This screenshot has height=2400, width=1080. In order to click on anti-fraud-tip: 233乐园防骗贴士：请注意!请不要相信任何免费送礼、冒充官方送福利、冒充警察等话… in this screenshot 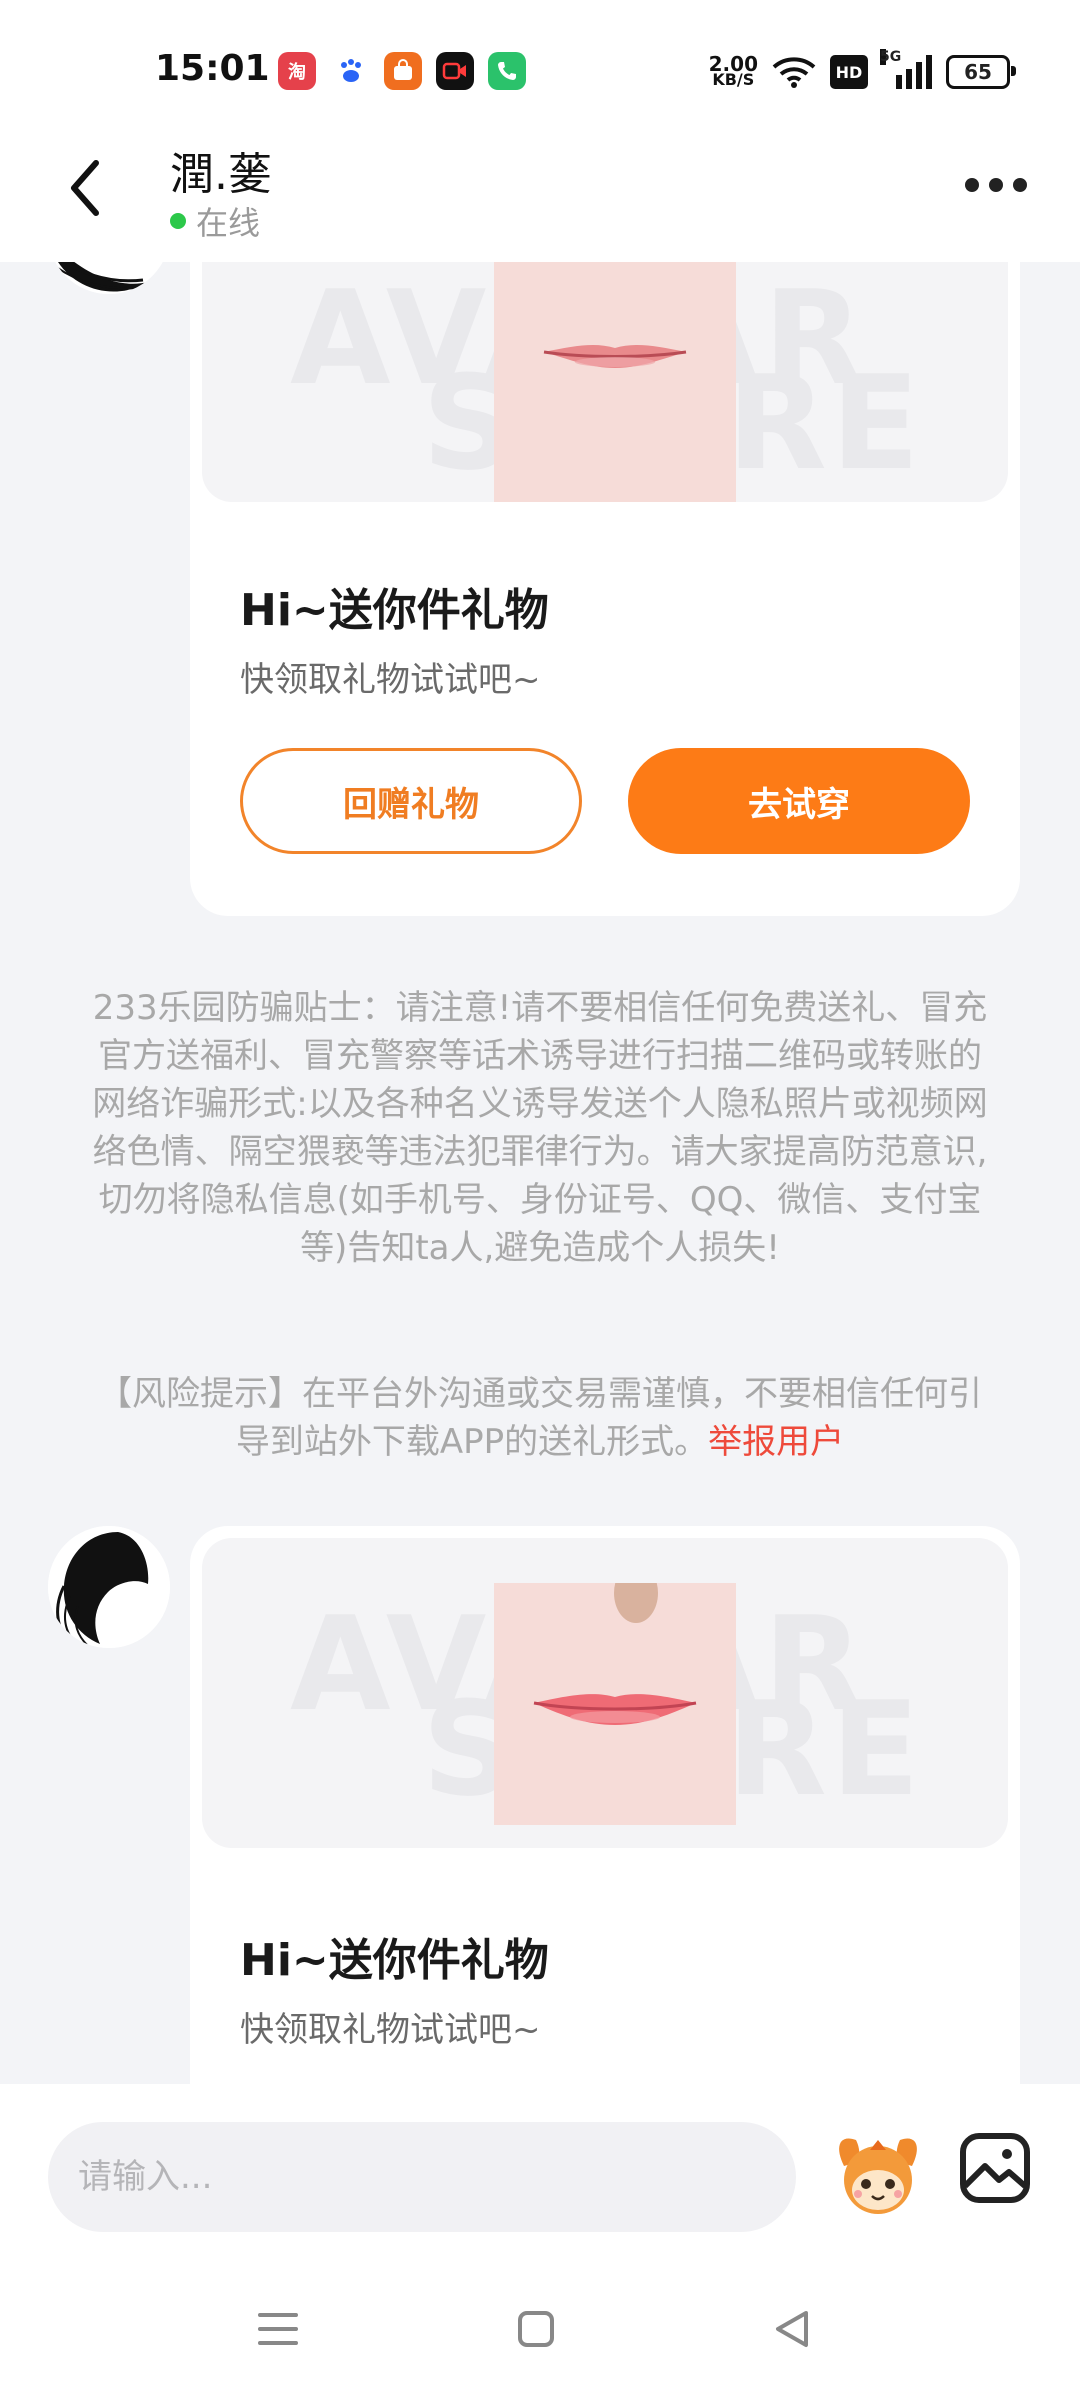, I will do `click(540, 1128)`.